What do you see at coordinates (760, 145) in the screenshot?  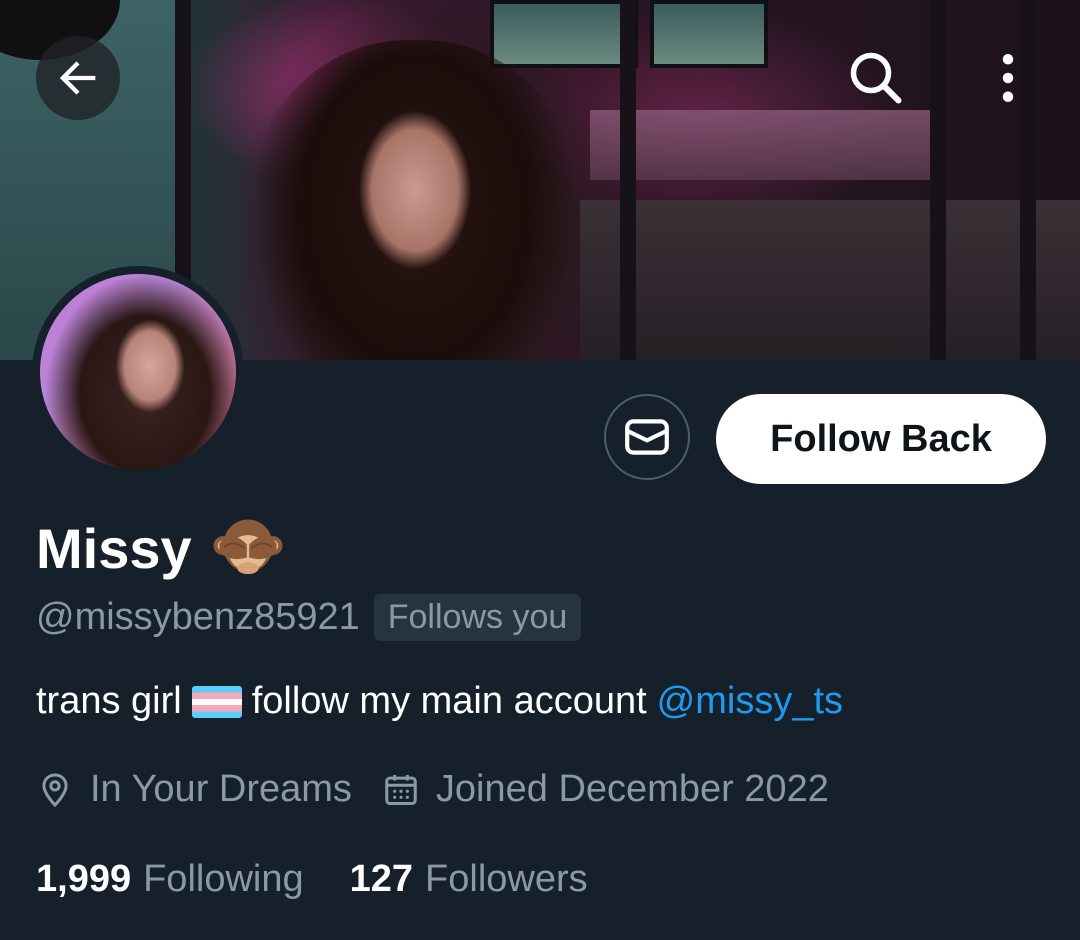 I see `banner-shelf` at bounding box center [760, 145].